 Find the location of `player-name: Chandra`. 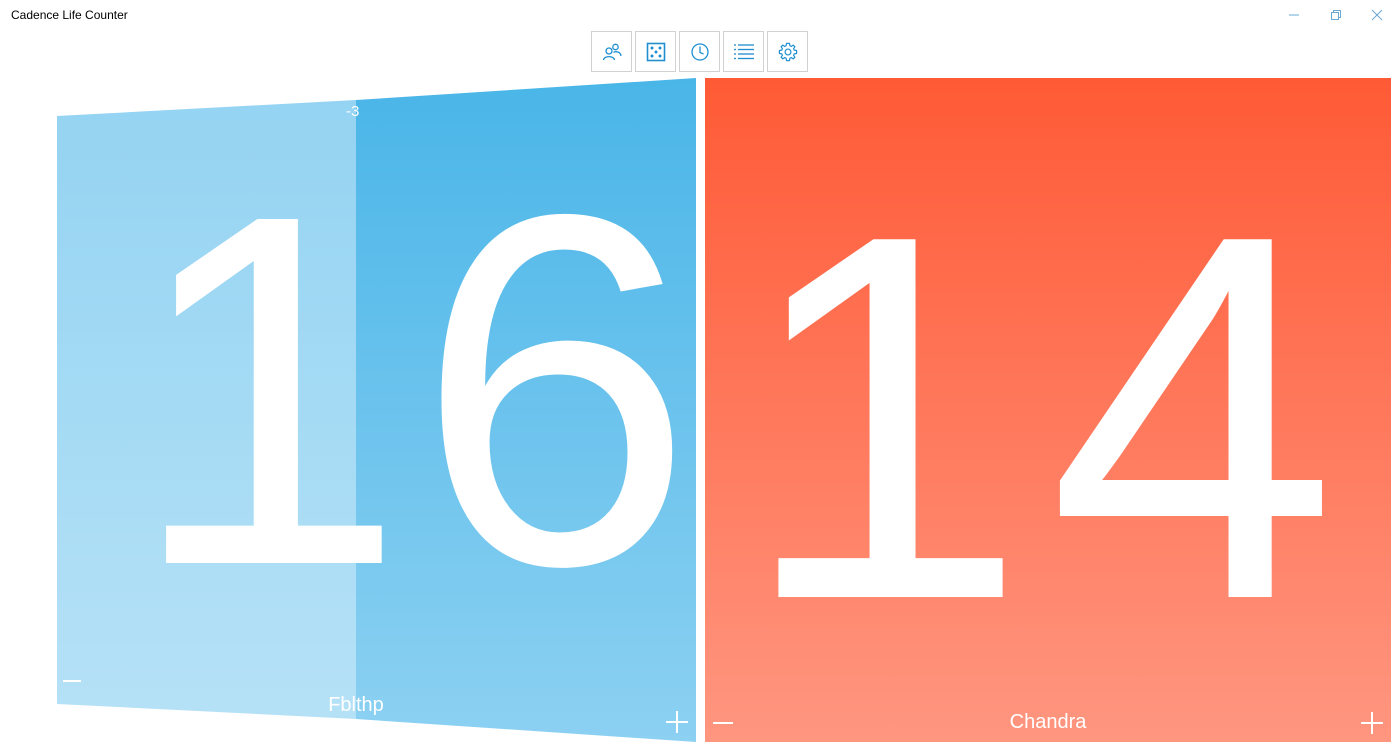

player-name: Chandra is located at coordinates (1048, 722).